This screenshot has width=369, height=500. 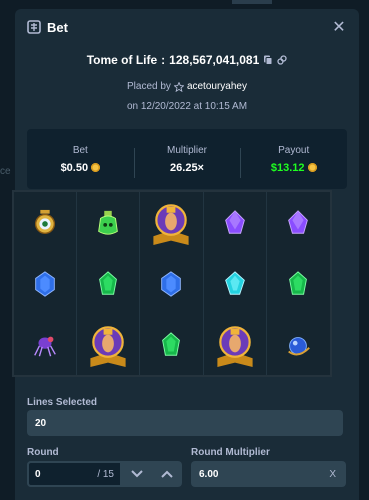 I want to click on round-prev-button, so click(x=137, y=474).